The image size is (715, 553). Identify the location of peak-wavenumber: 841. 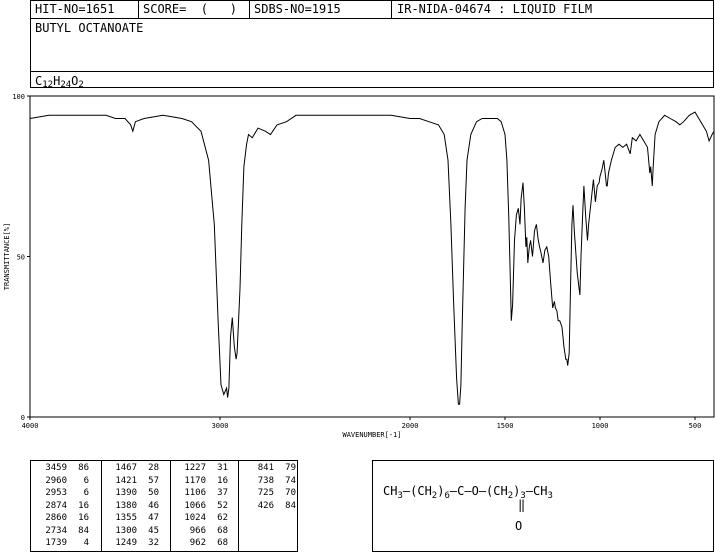
(265, 468).